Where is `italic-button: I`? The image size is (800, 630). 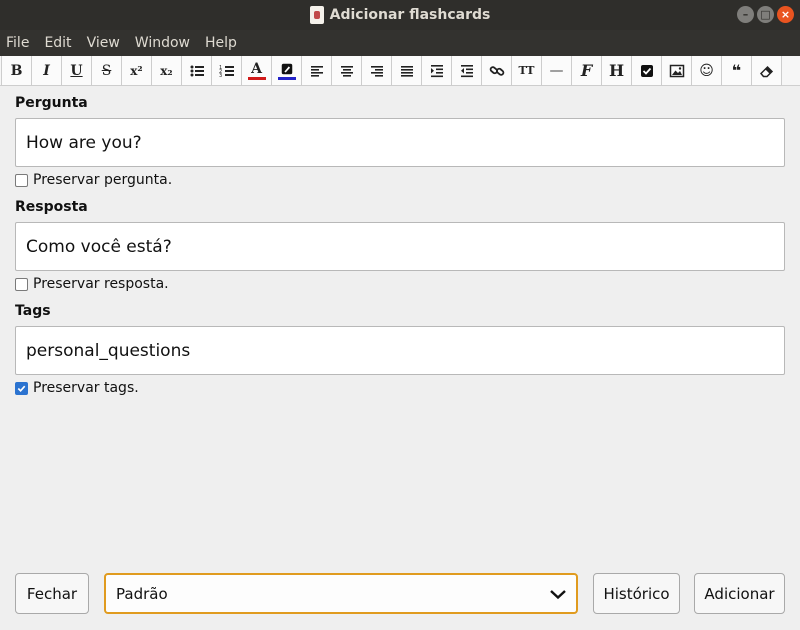 italic-button: I is located at coordinates (46, 71).